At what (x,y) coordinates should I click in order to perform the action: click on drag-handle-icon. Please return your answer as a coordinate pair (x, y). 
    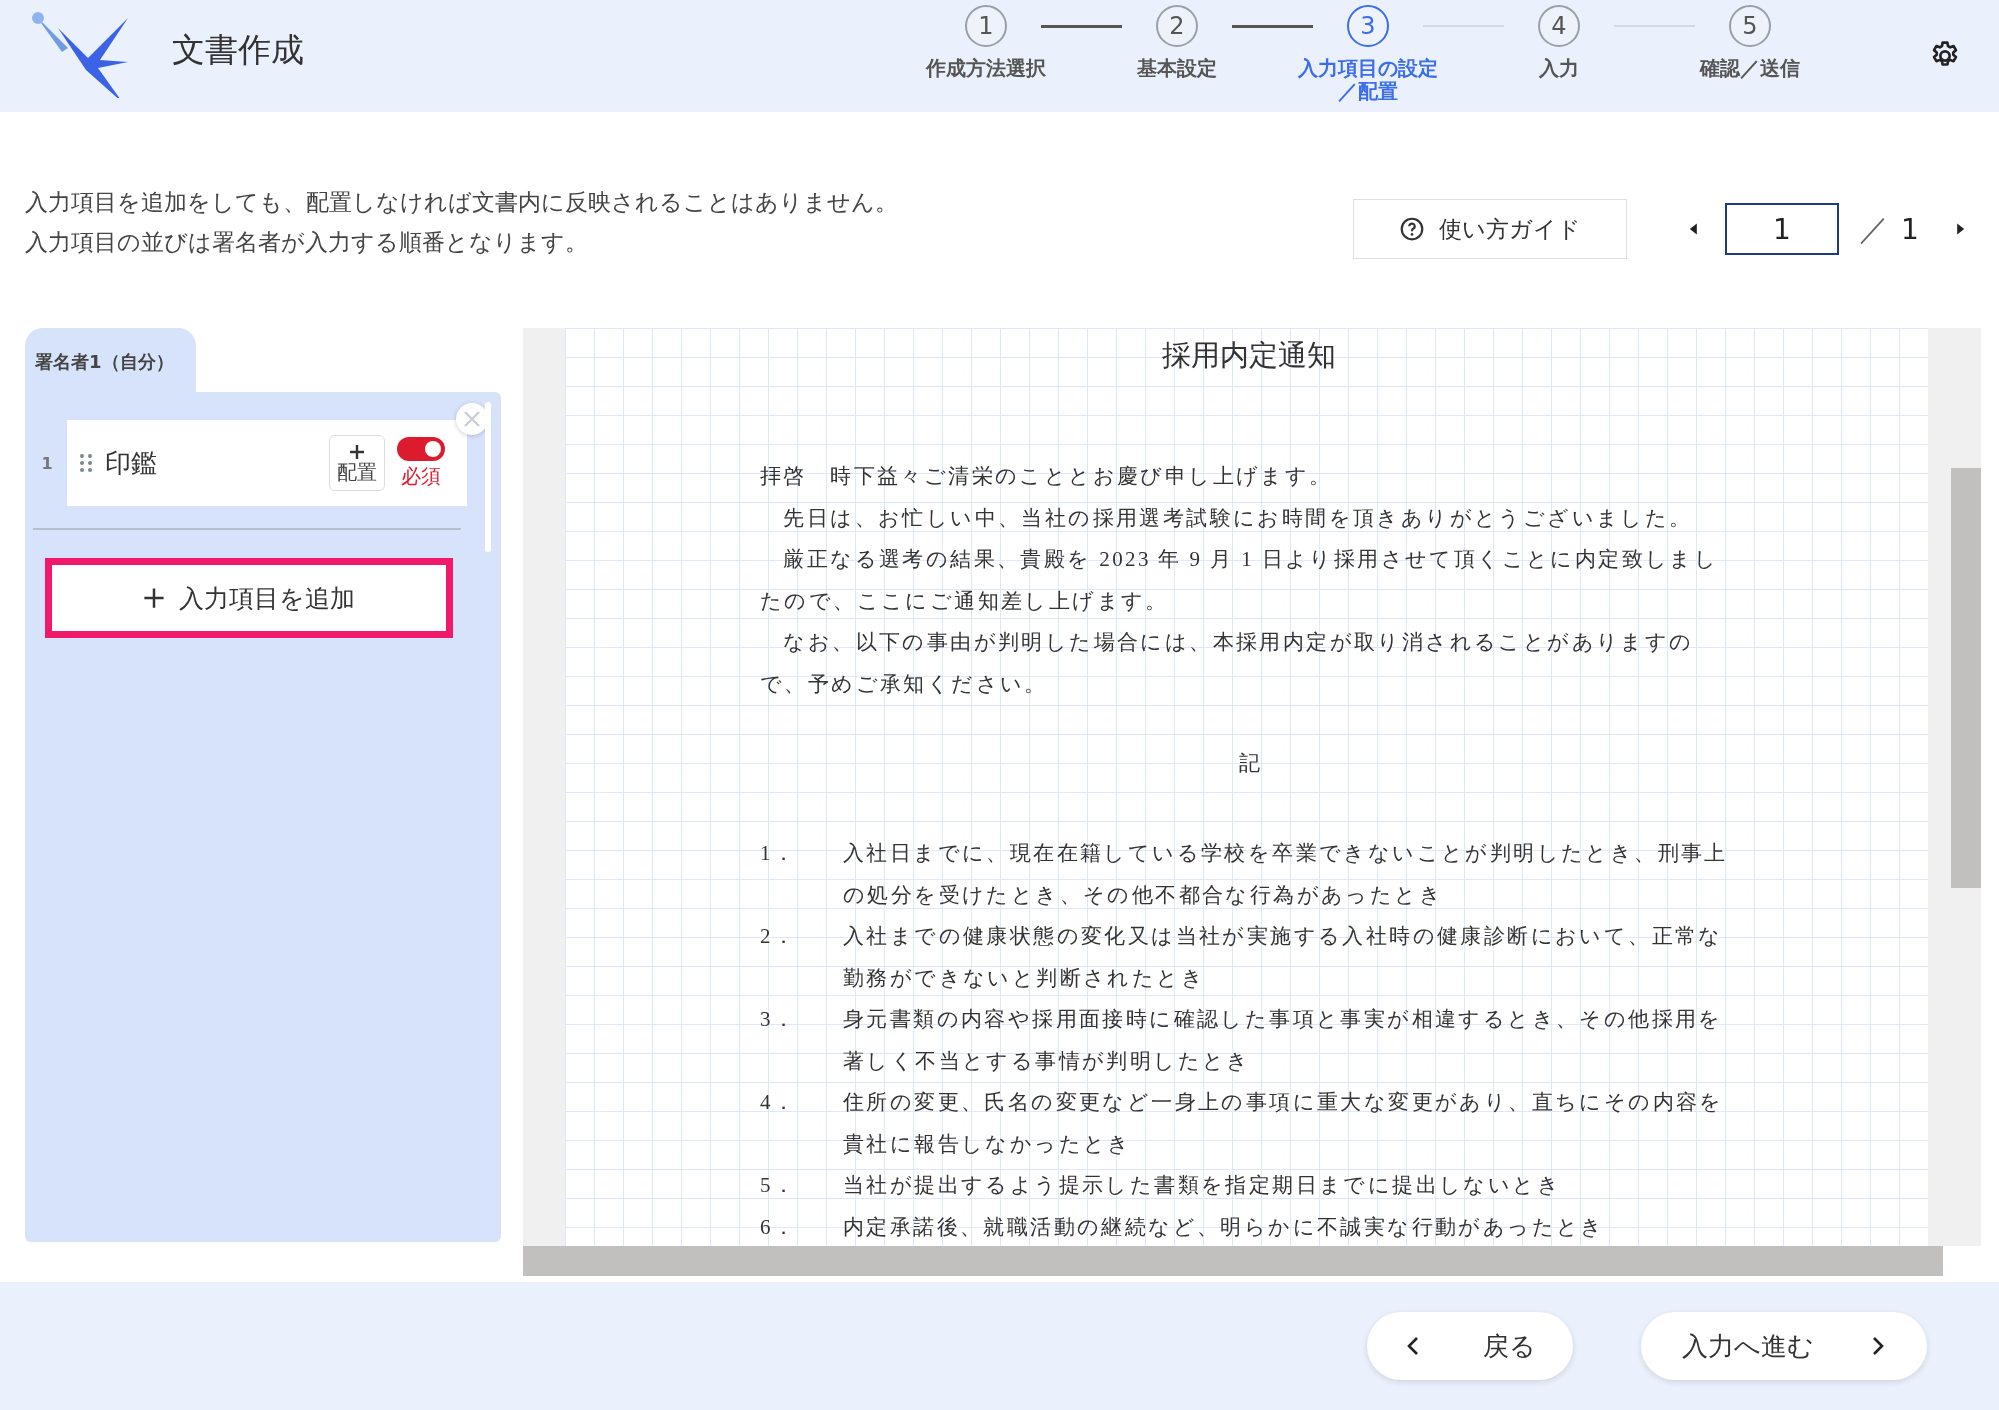
    Looking at the image, I should click on (86, 463).